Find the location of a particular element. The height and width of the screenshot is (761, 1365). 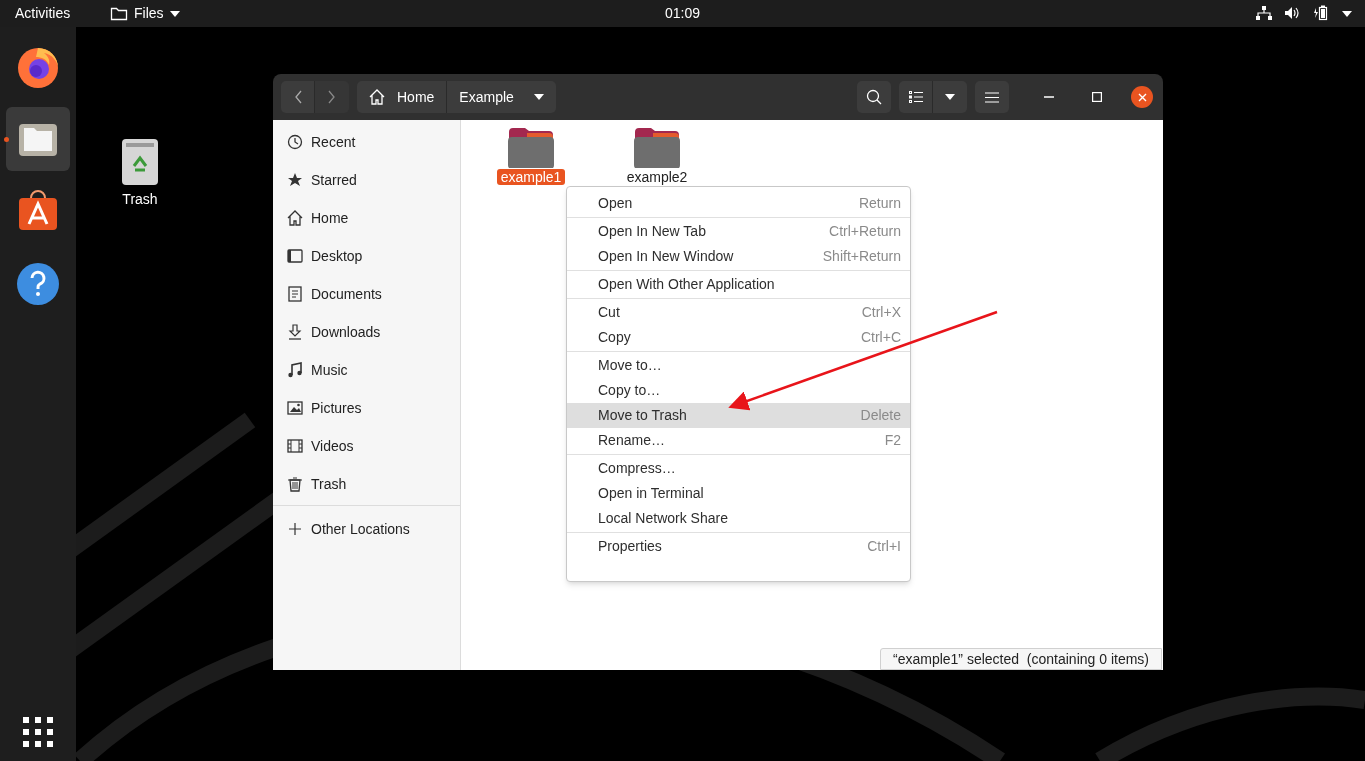

list-view-button is located at coordinates (916, 97).